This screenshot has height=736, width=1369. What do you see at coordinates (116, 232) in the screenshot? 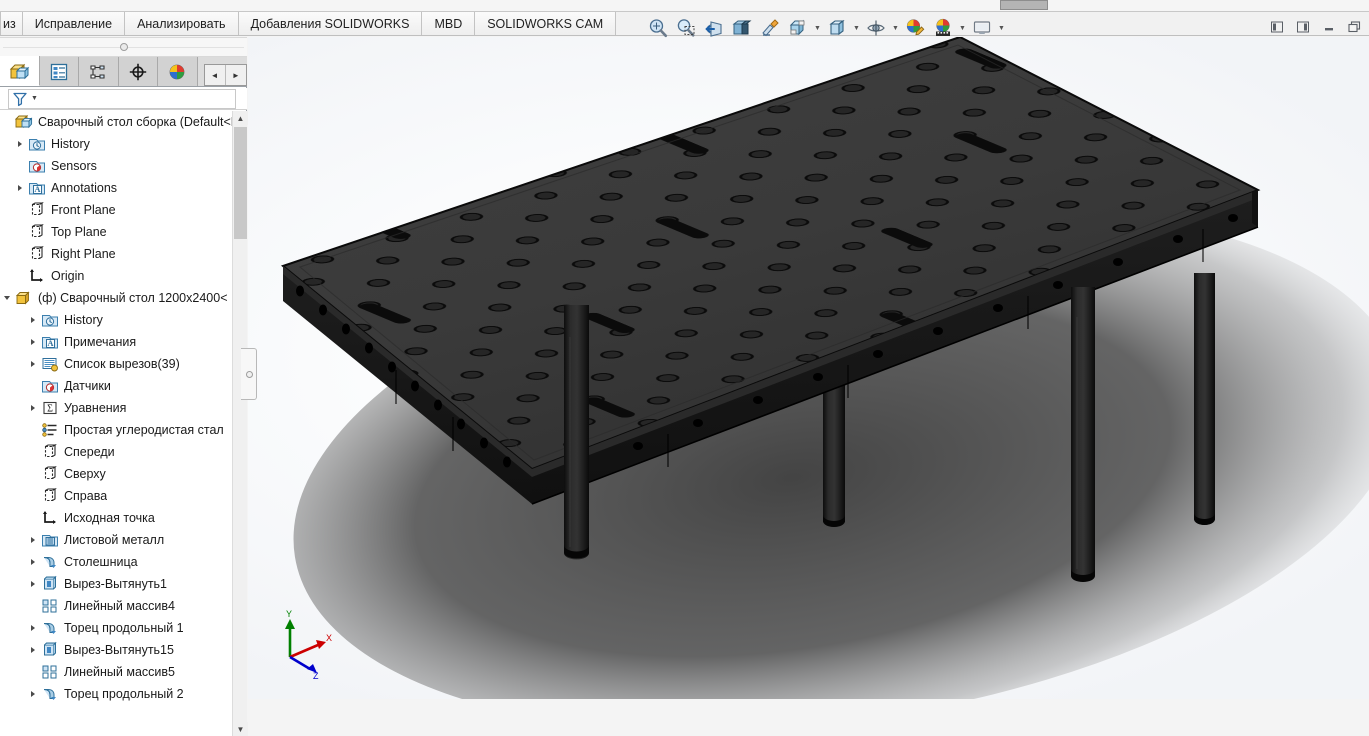
I see `tree-row: Top Plane` at bounding box center [116, 232].